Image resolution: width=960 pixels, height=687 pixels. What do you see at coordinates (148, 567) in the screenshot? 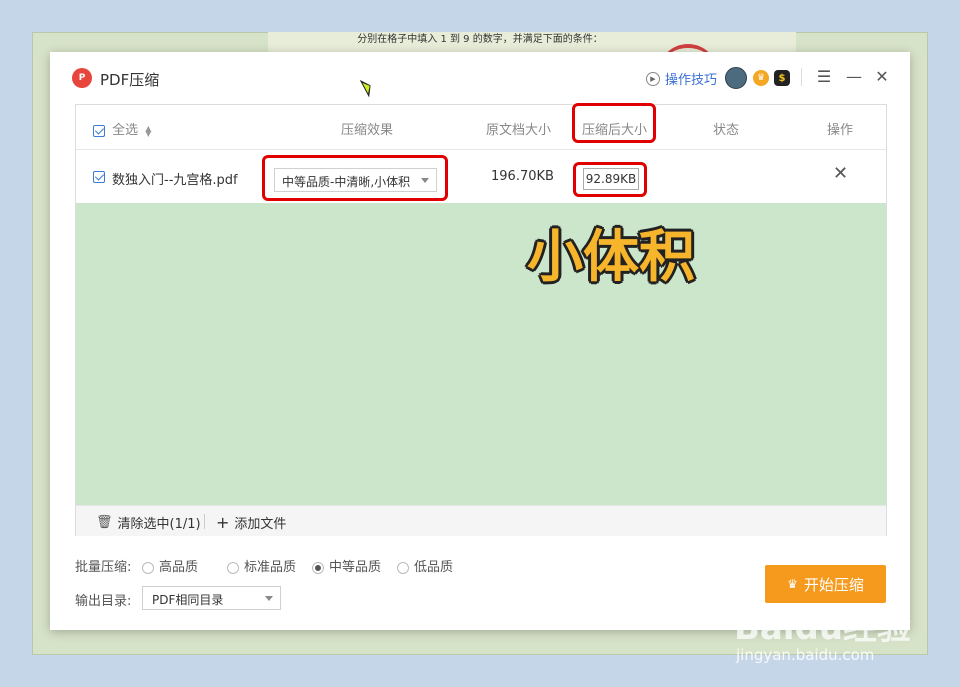
I see `radio-high-circle` at bounding box center [148, 567].